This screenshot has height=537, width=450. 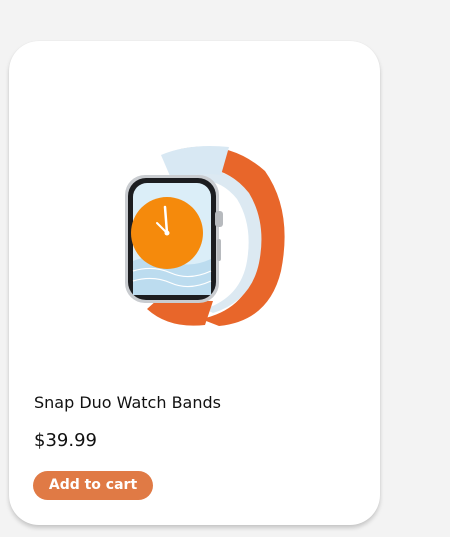 I want to click on product-image, so click(x=199, y=236).